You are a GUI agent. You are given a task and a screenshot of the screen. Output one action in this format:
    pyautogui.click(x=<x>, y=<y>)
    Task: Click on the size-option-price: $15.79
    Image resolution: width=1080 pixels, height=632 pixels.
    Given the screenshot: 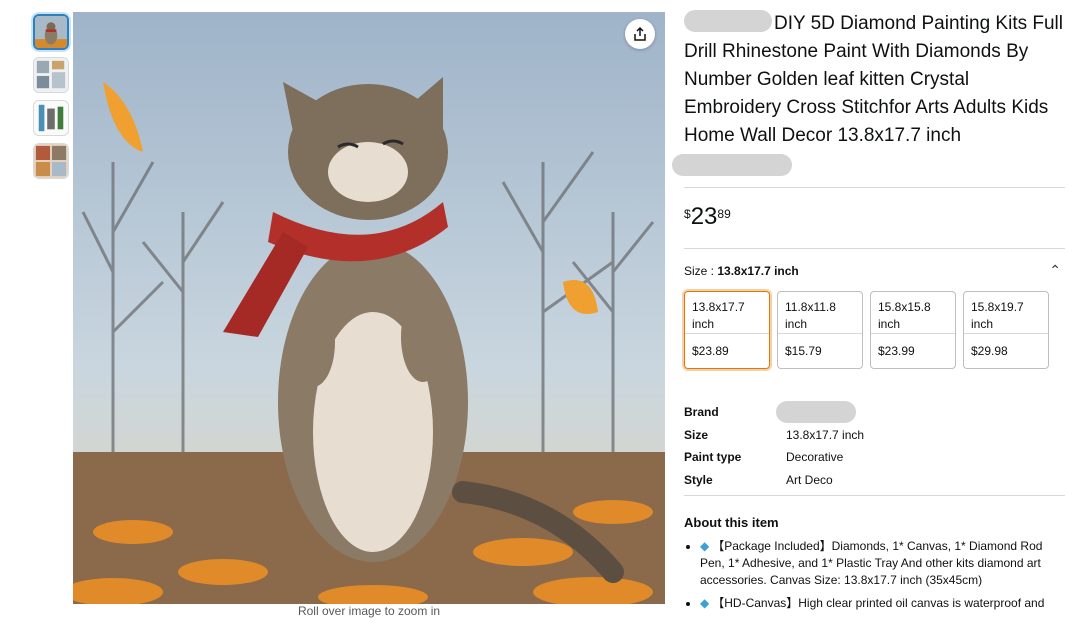 What is the action you would take?
    pyautogui.click(x=820, y=350)
    